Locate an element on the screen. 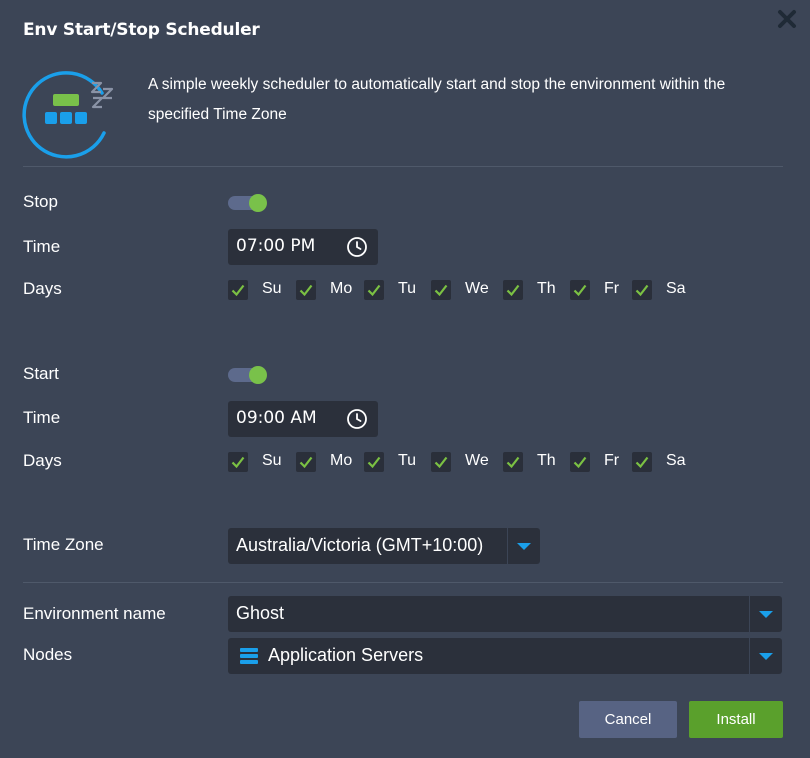 This screenshot has width=810, height=758. start-time-value: 09:00 AM is located at coordinates (276, 418).